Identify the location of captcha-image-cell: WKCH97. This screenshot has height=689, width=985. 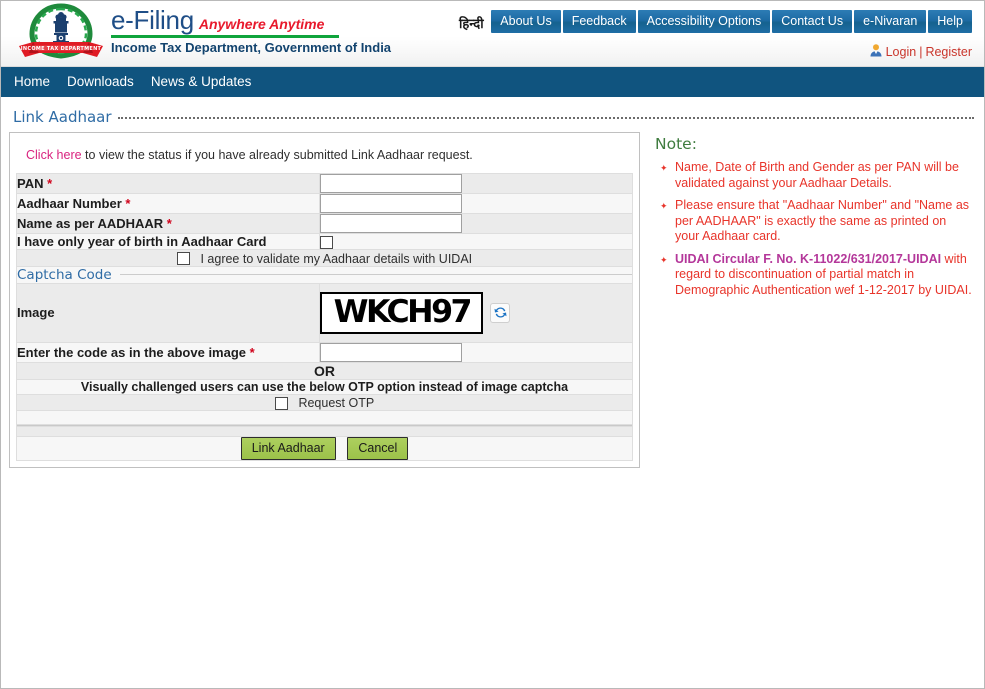
(476, 312).